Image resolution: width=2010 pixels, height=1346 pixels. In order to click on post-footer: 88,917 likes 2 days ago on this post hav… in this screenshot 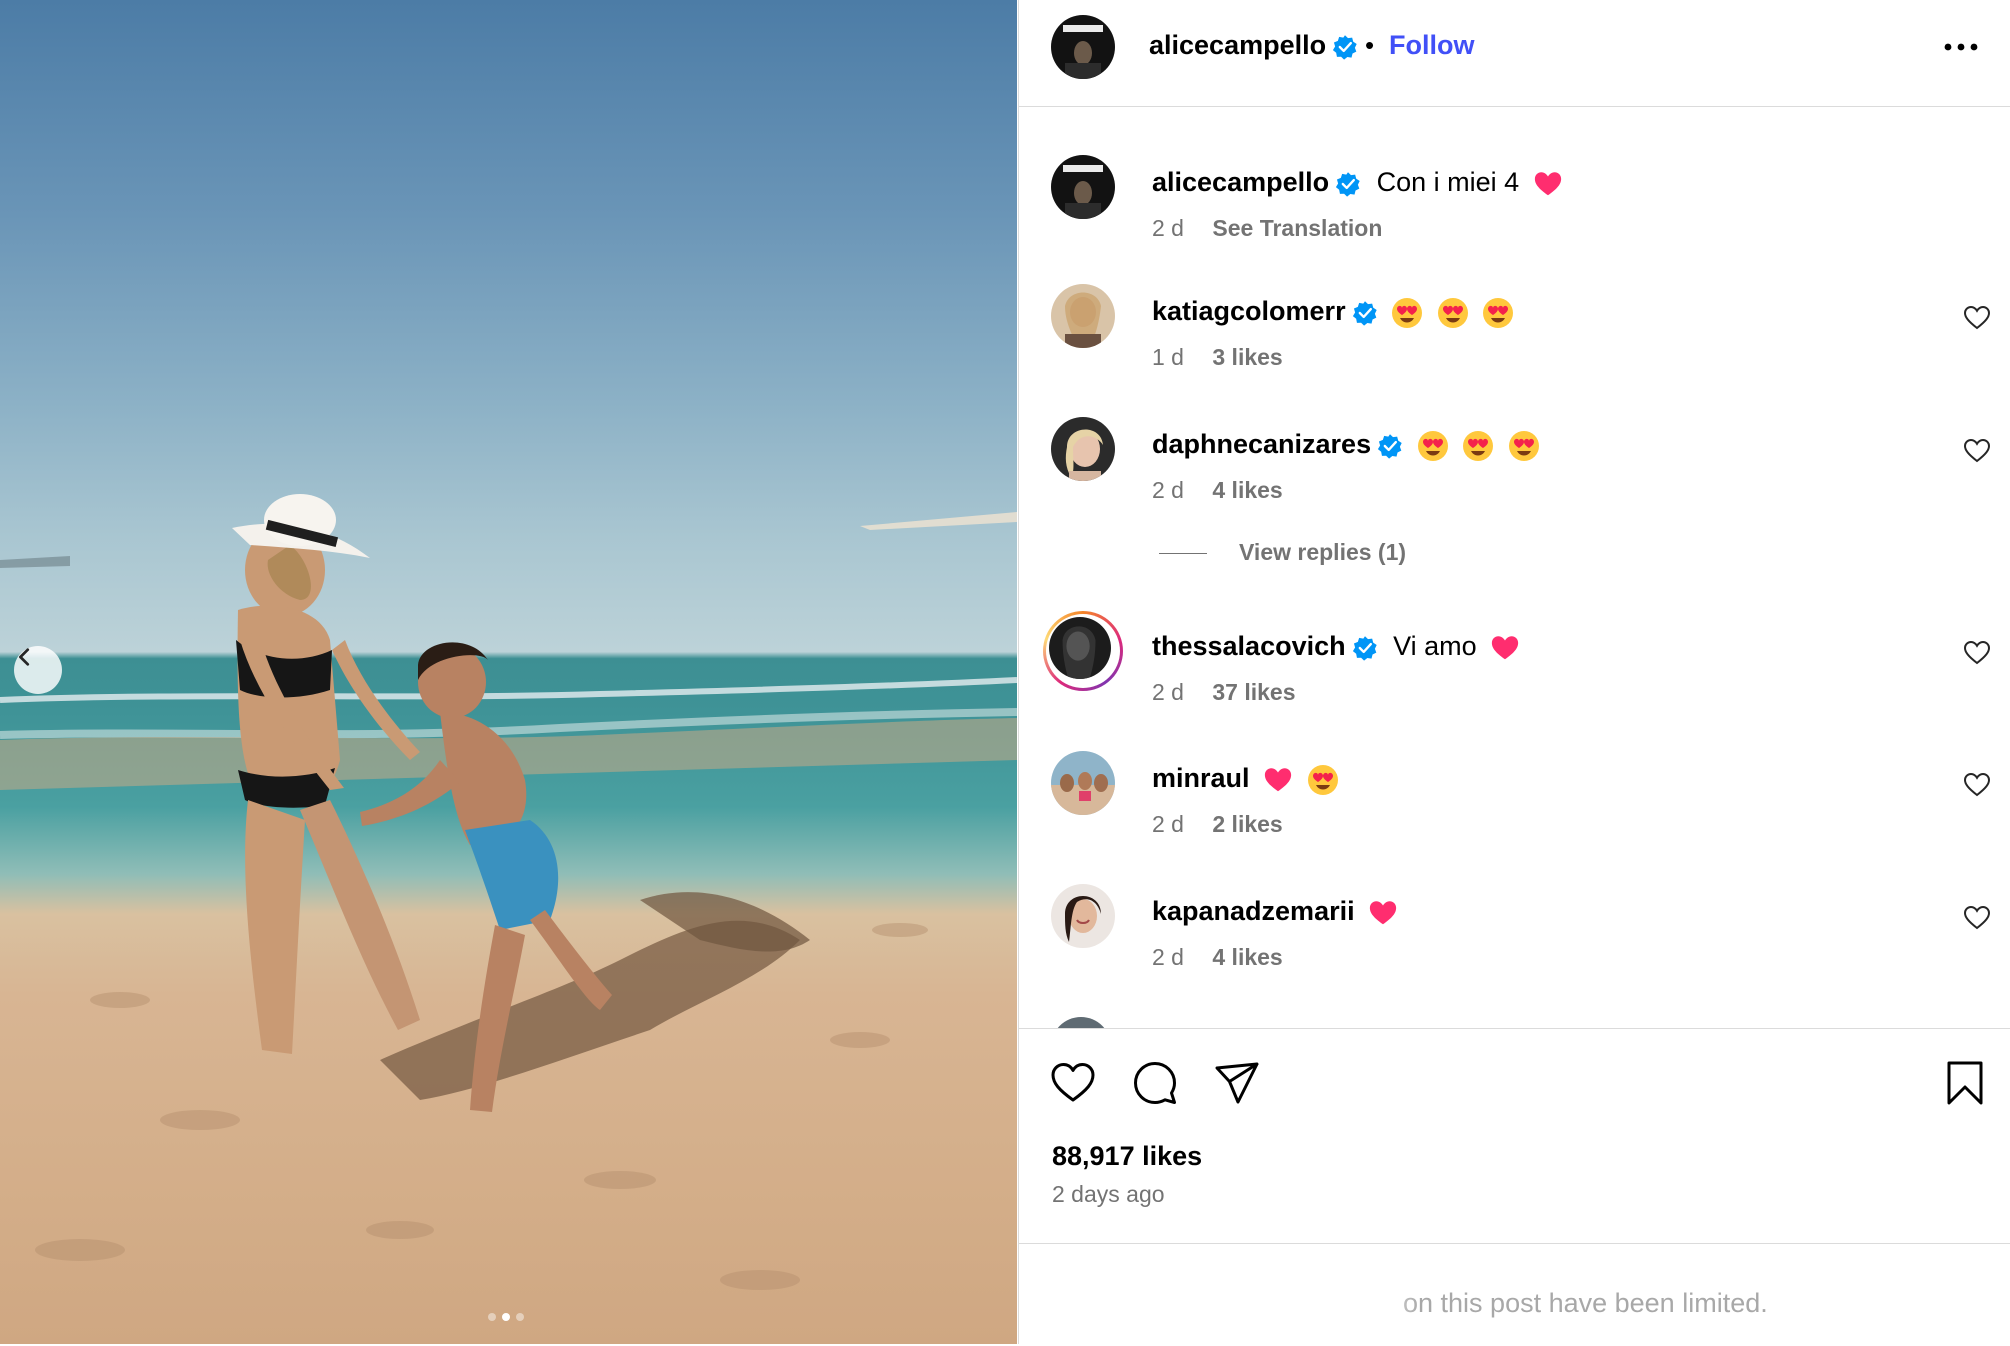, I will do `click(1514, 1186)`.